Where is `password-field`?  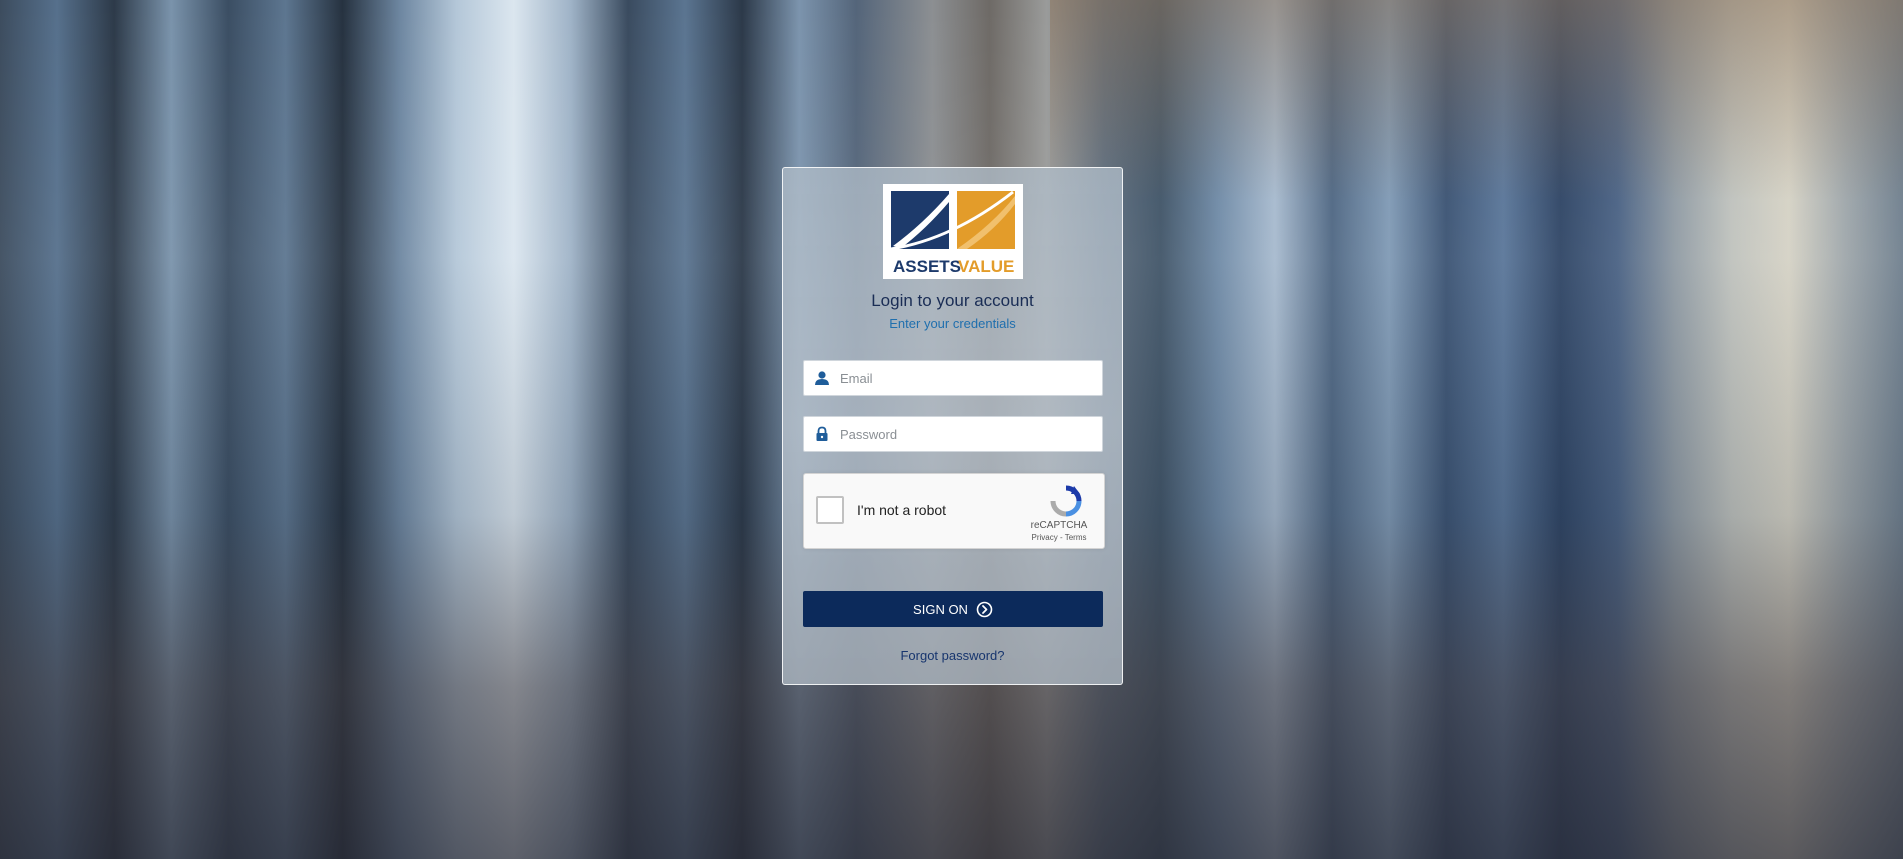 password-field is located at coordinates (953, 434).